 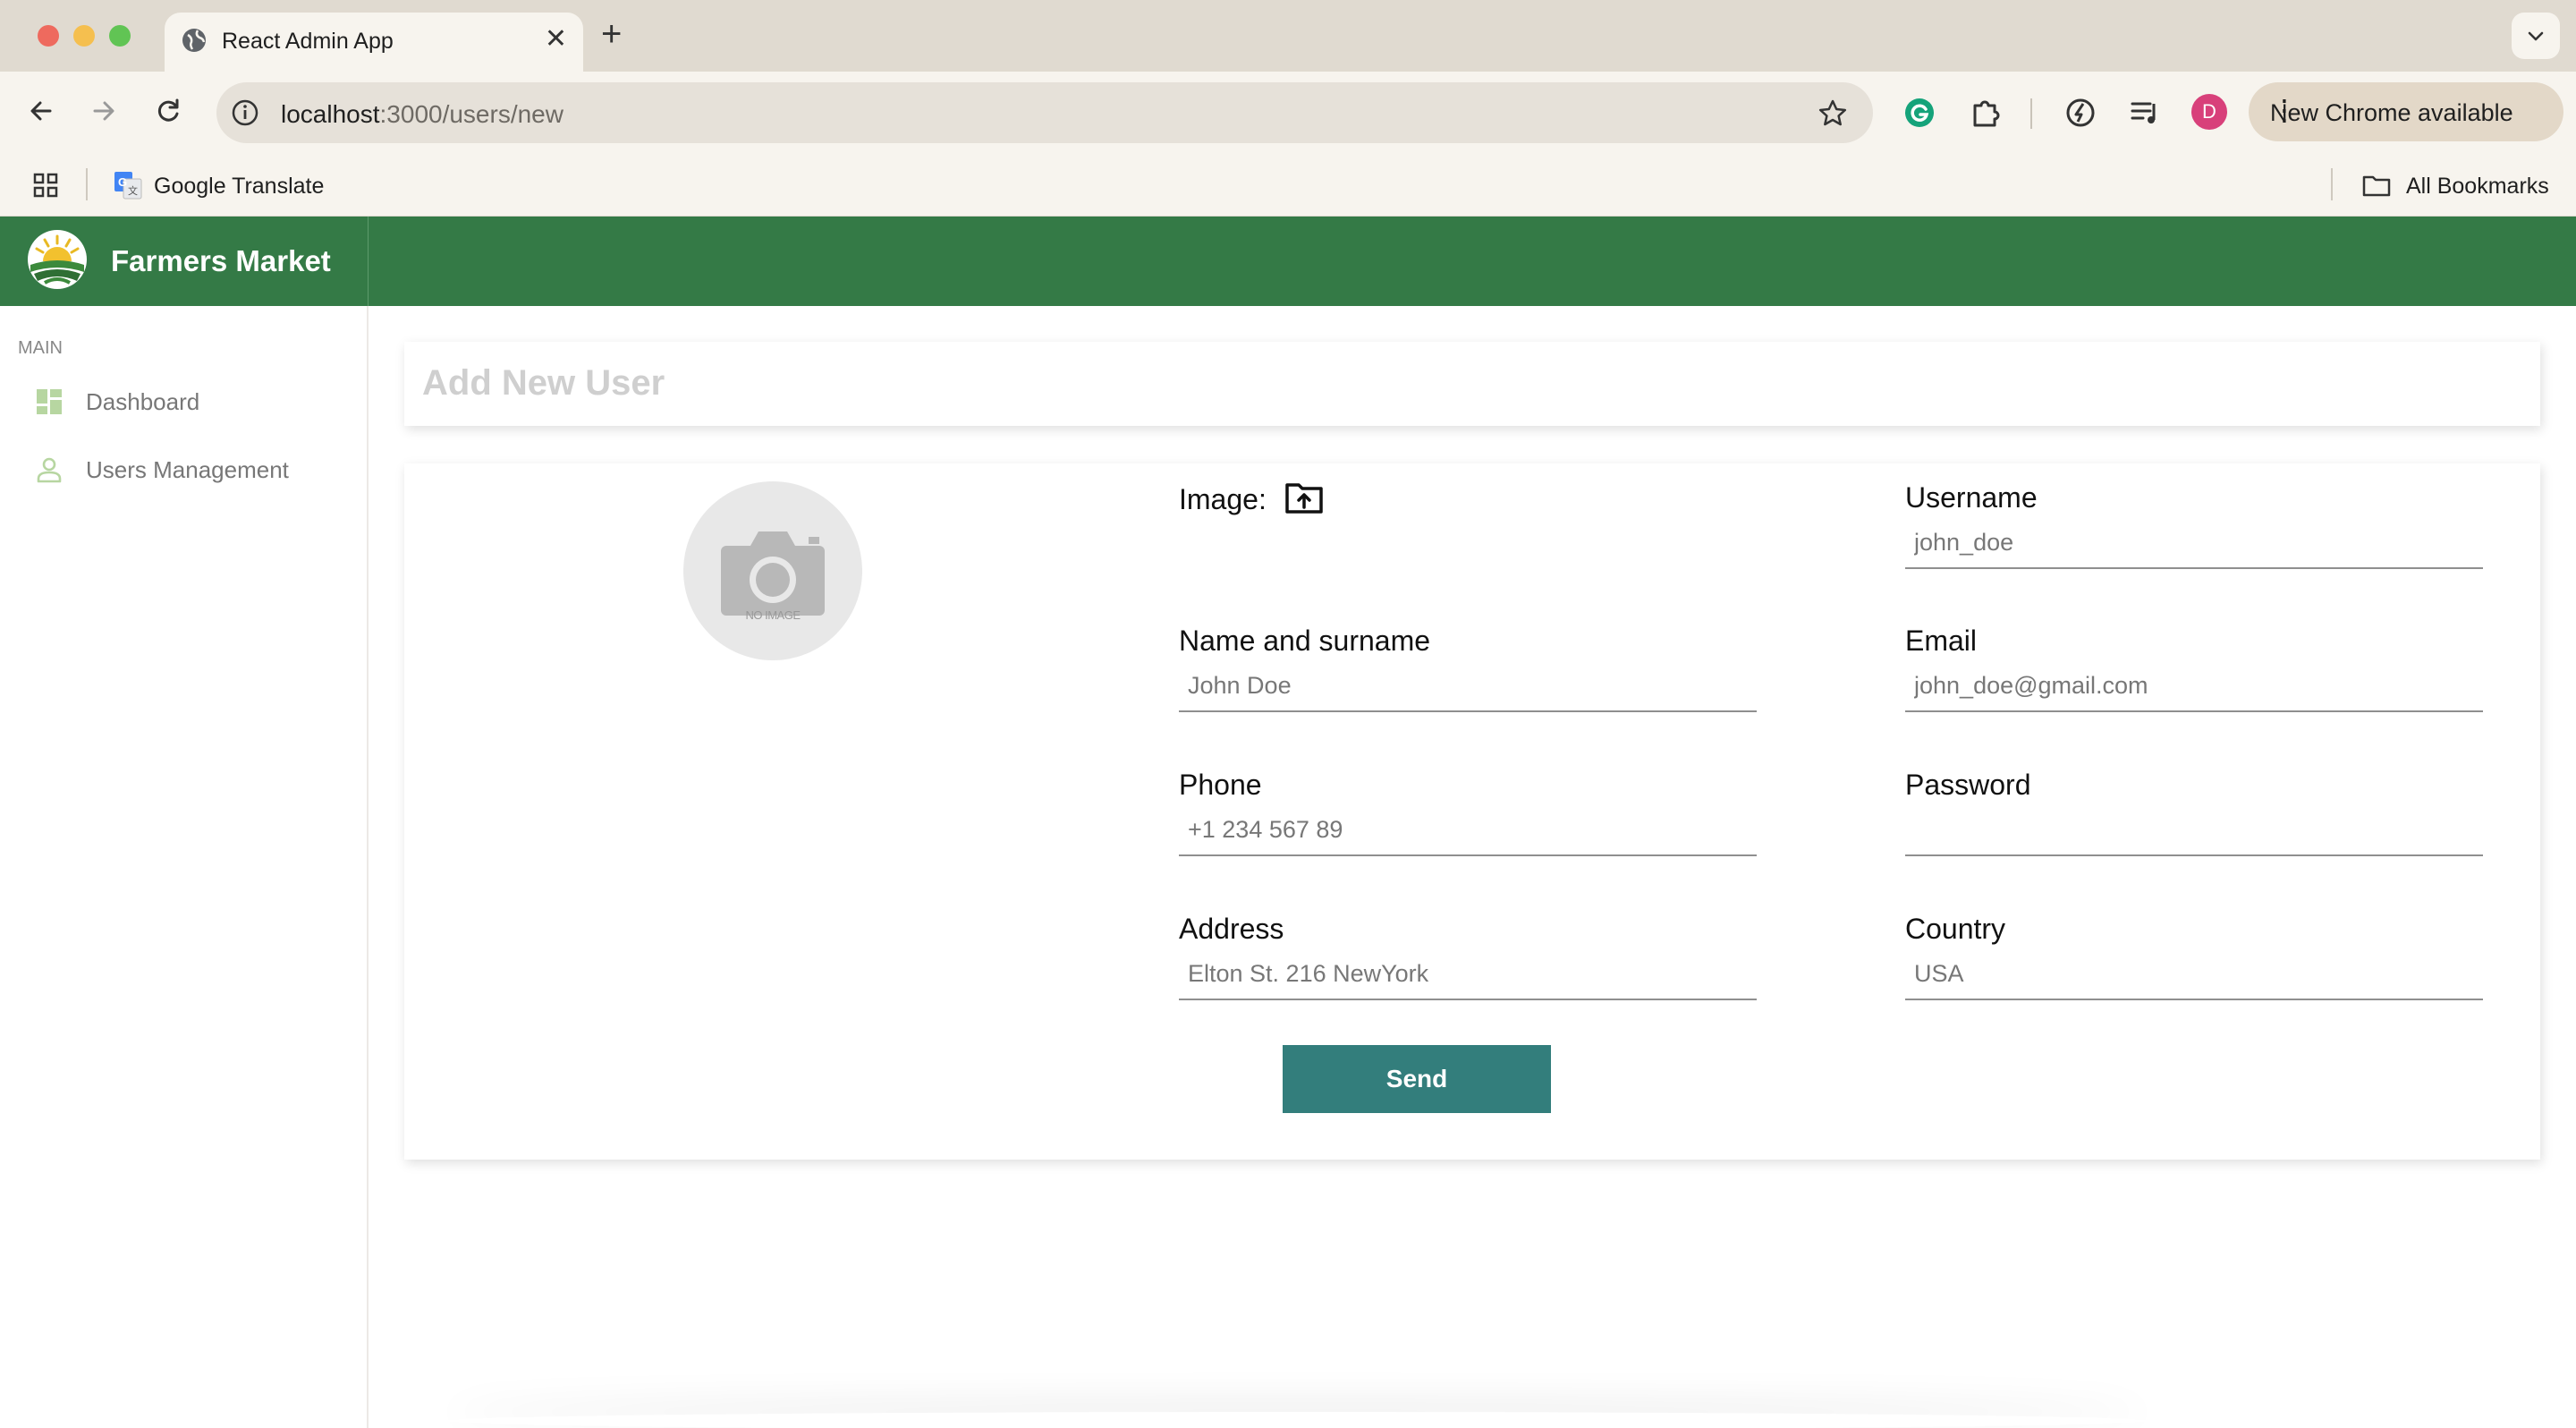 I want to click on drive-folder-upload-icon, so click(x=1304, y=497).